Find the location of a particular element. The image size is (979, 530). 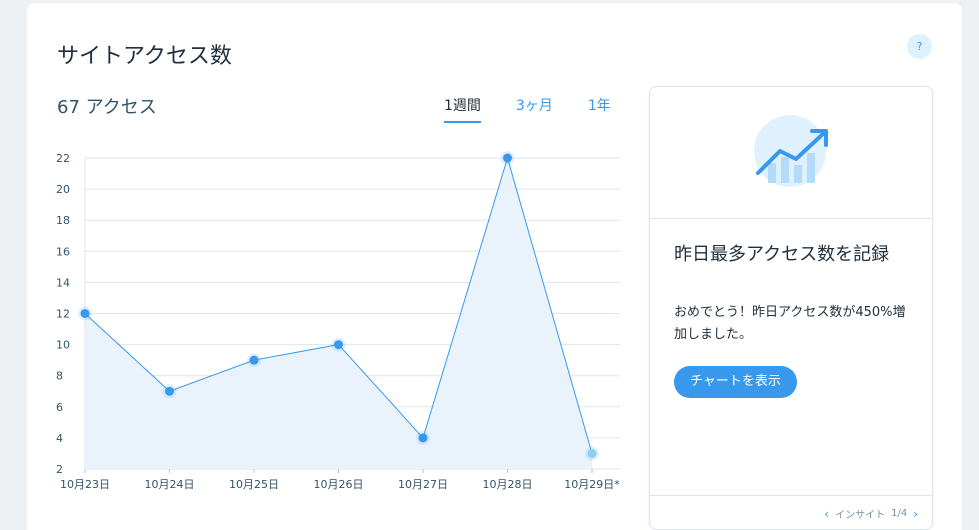

x-tick-label: 10月29日* is located at coordinates (592, 484).